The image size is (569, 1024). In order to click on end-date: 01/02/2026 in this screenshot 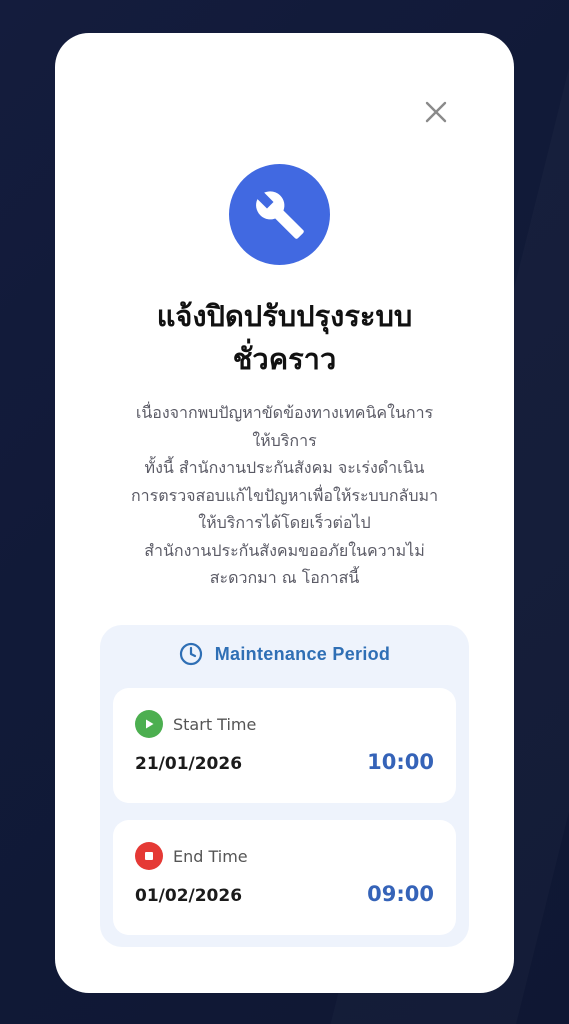, I will do `click(189, 896)`.